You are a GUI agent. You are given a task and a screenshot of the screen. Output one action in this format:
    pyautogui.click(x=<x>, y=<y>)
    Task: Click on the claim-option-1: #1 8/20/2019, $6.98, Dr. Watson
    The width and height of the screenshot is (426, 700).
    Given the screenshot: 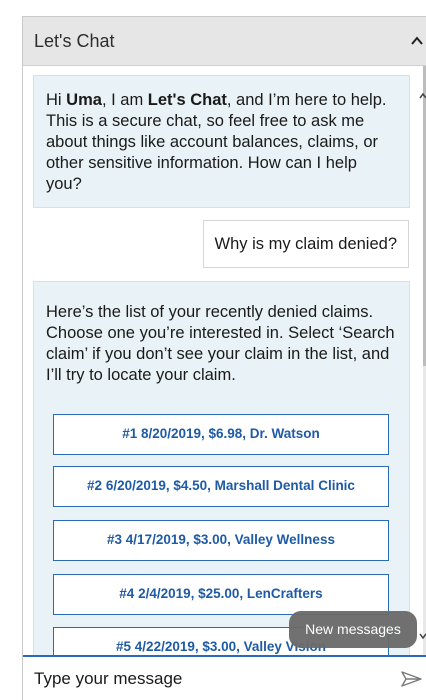 What is the action you would take?
    pyautogui.click(x=221, y=434)
    